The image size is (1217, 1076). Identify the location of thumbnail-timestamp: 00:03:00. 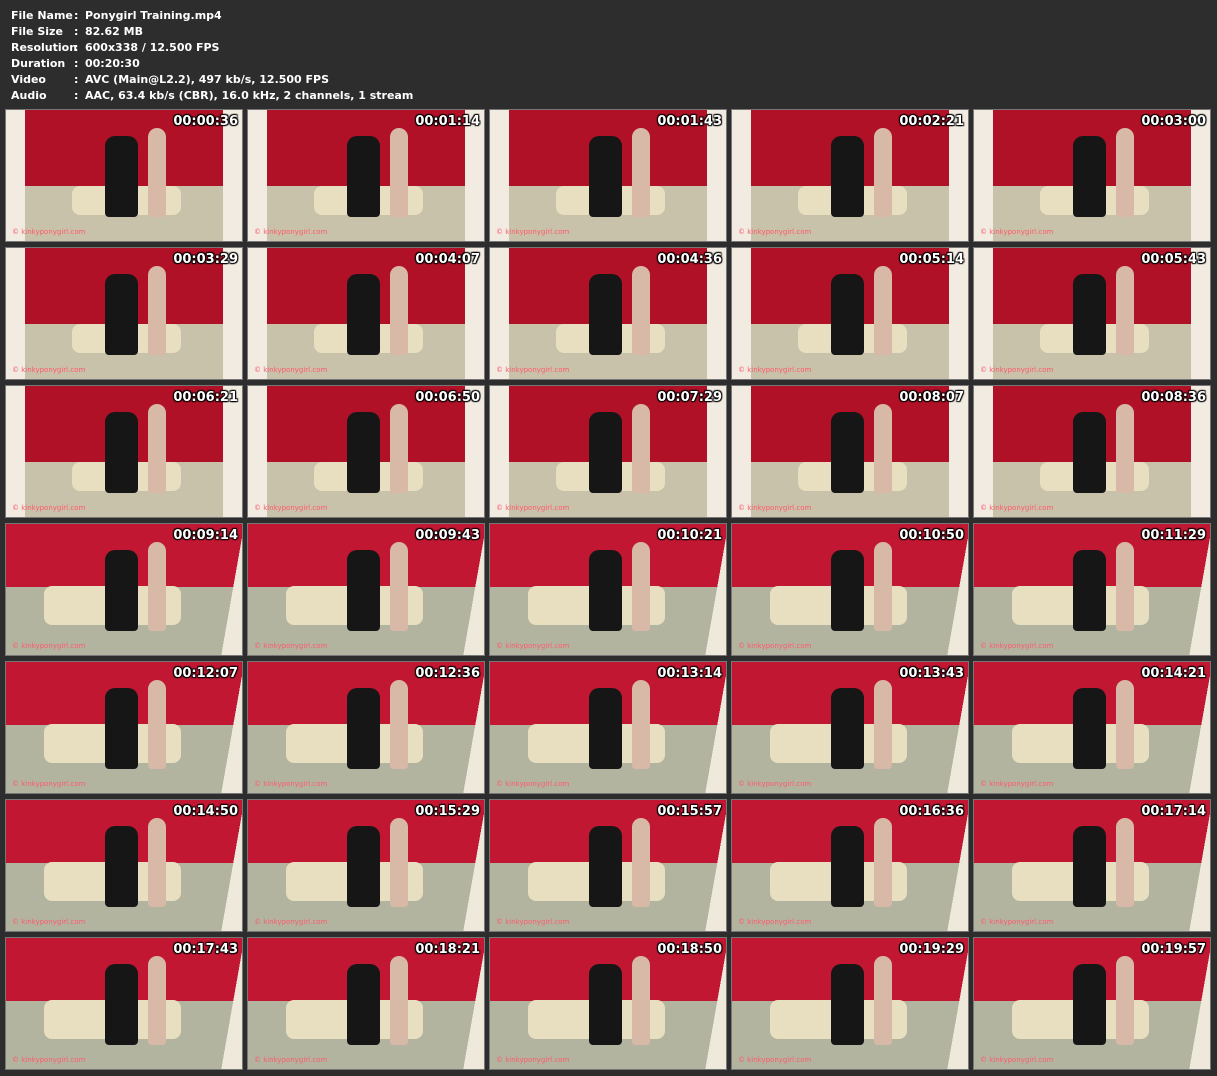
(1173, 121).